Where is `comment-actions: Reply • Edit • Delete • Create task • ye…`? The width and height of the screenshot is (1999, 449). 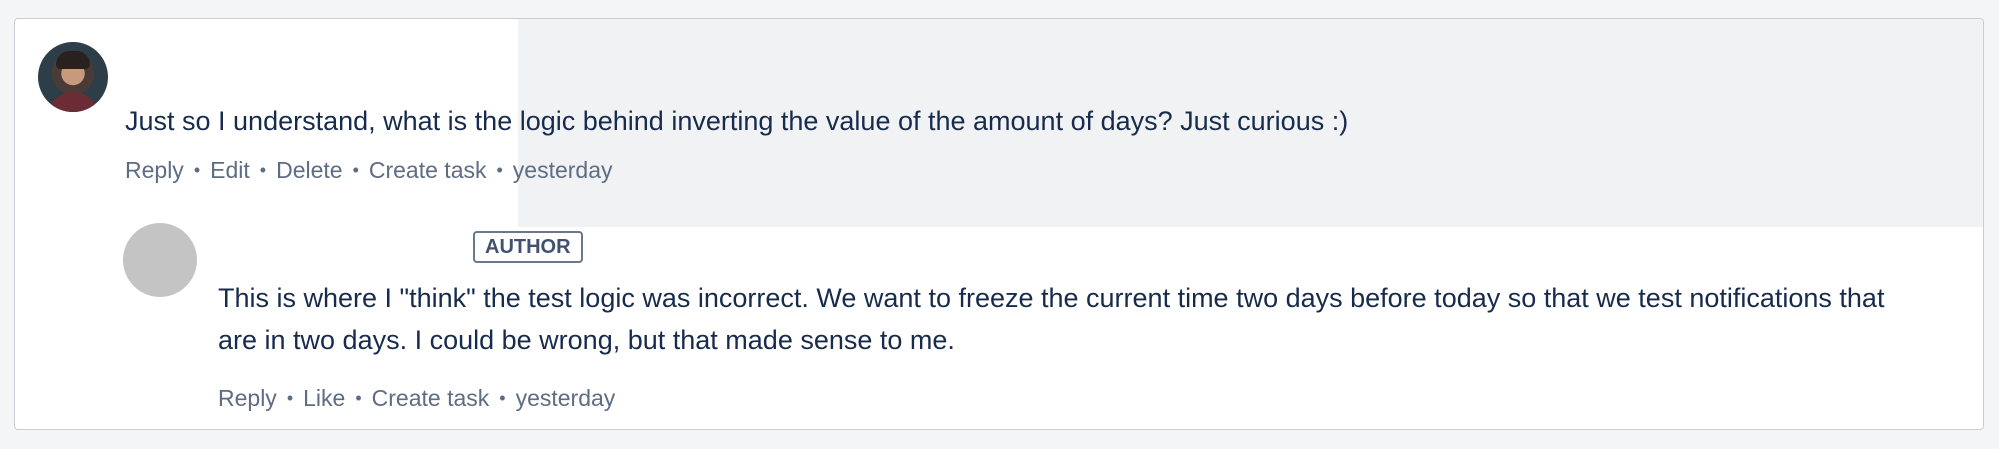
comment-actions: Reply • Edit • Delete • Create task • ye… is located at coordinates (369, 170).